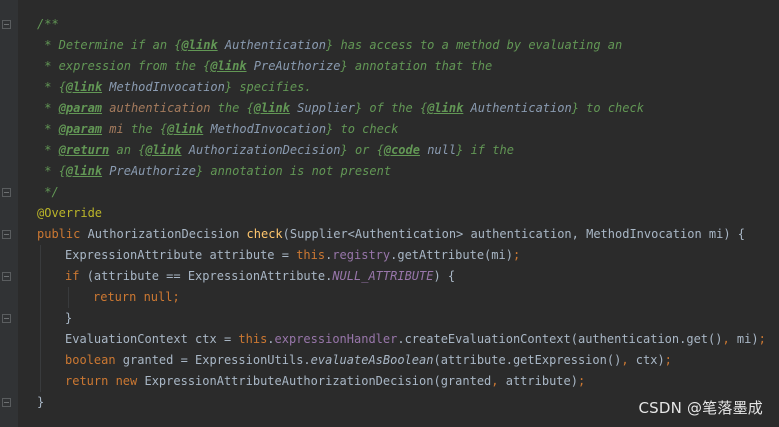 This screenshot has width=779, height=427. I want to click on code-token: @code, so click(401, 150).